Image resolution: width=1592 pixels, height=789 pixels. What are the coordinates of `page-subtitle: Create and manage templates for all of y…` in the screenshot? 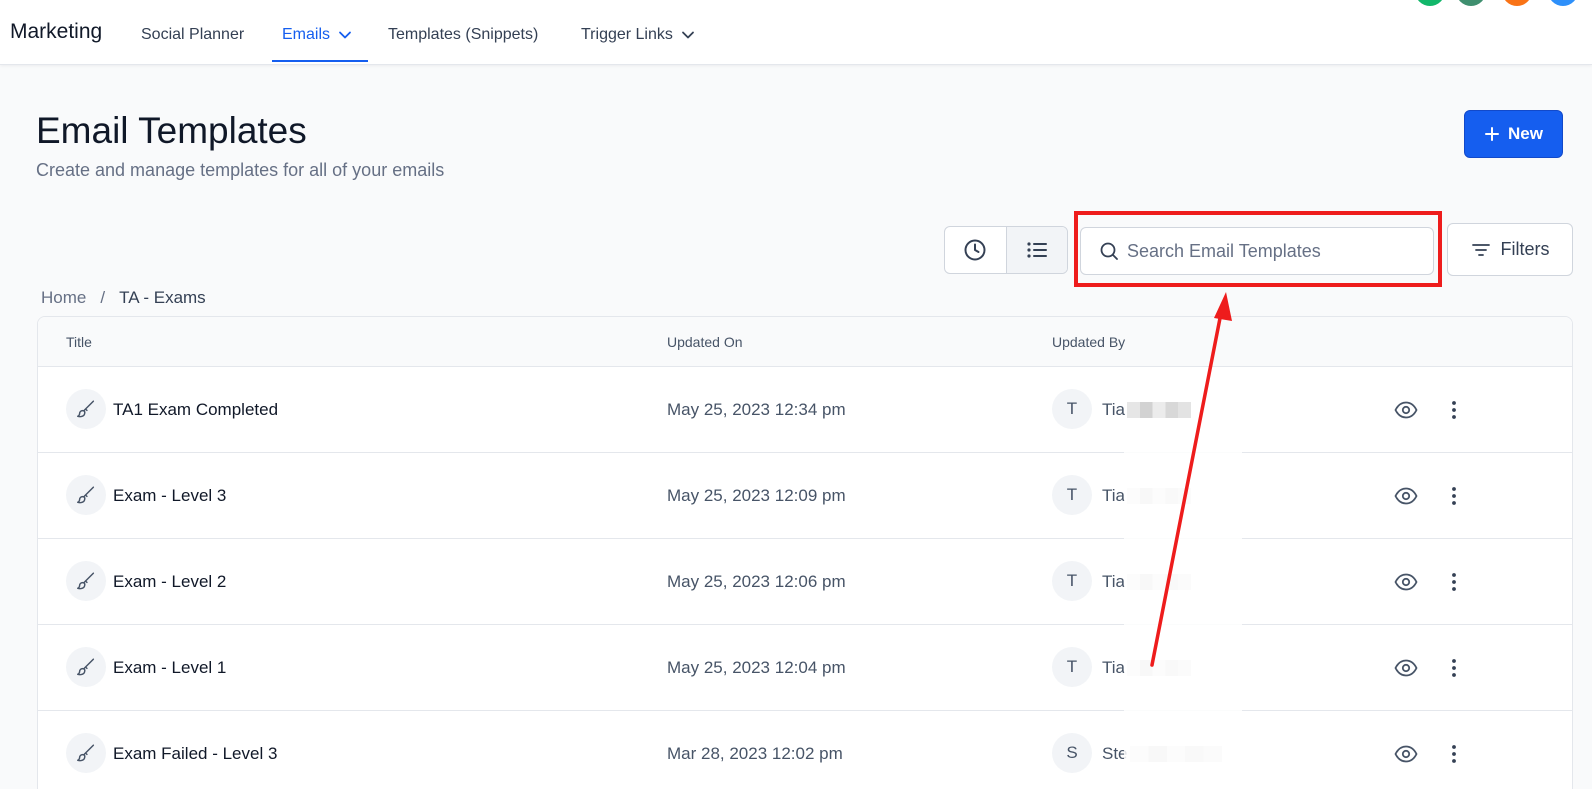 It's located at (240, 170).